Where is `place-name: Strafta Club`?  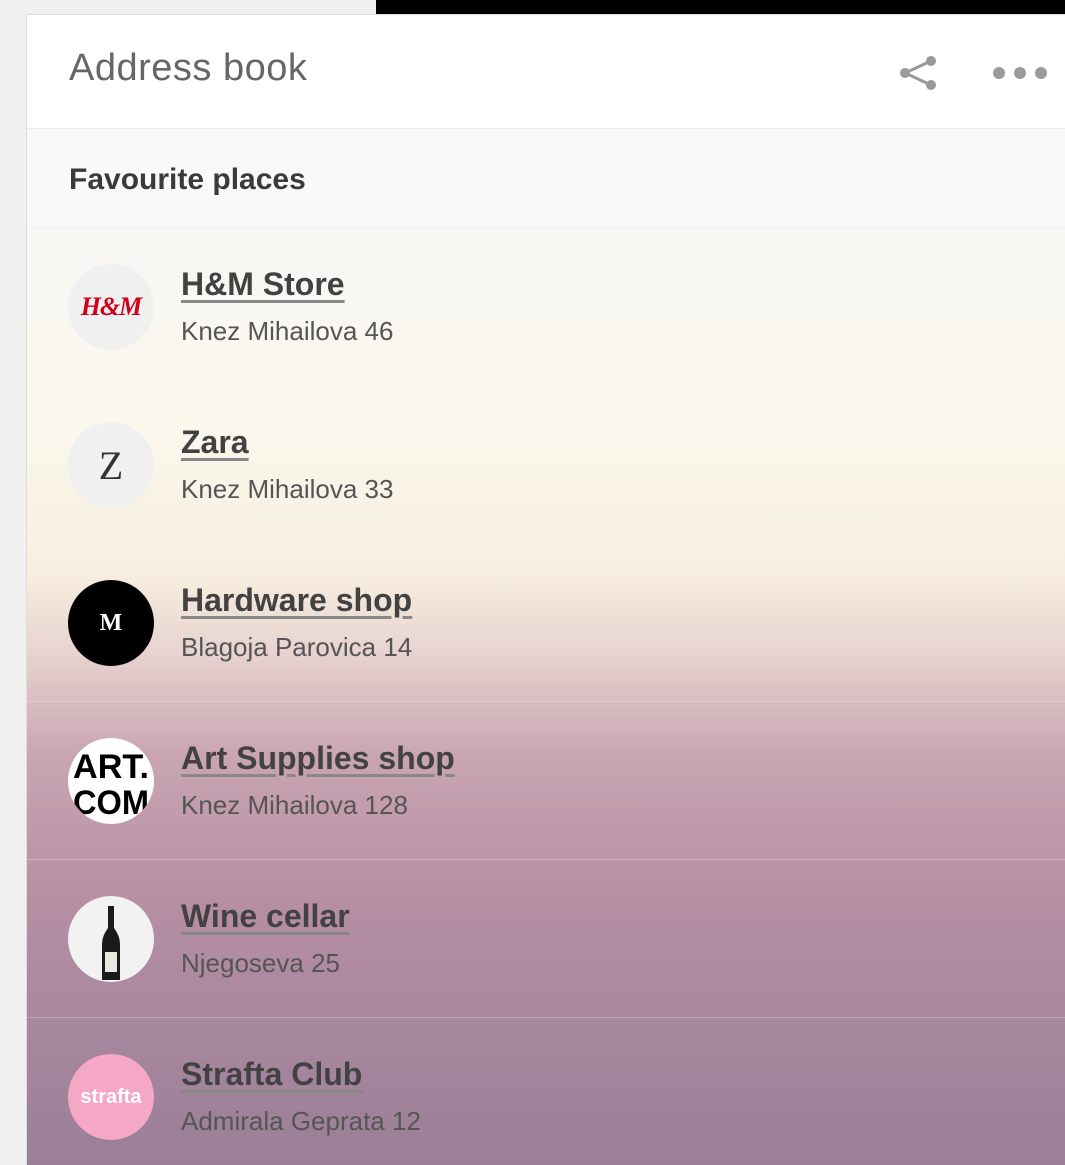
place-name: Strafta Club is located at coordinates (271, 1074).